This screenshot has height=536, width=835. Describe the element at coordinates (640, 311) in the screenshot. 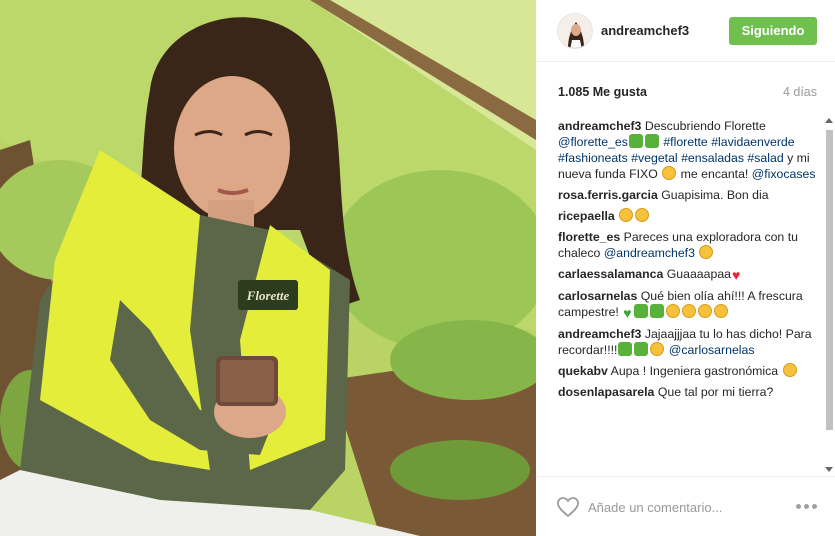

I see `leaf-icon` at that location.